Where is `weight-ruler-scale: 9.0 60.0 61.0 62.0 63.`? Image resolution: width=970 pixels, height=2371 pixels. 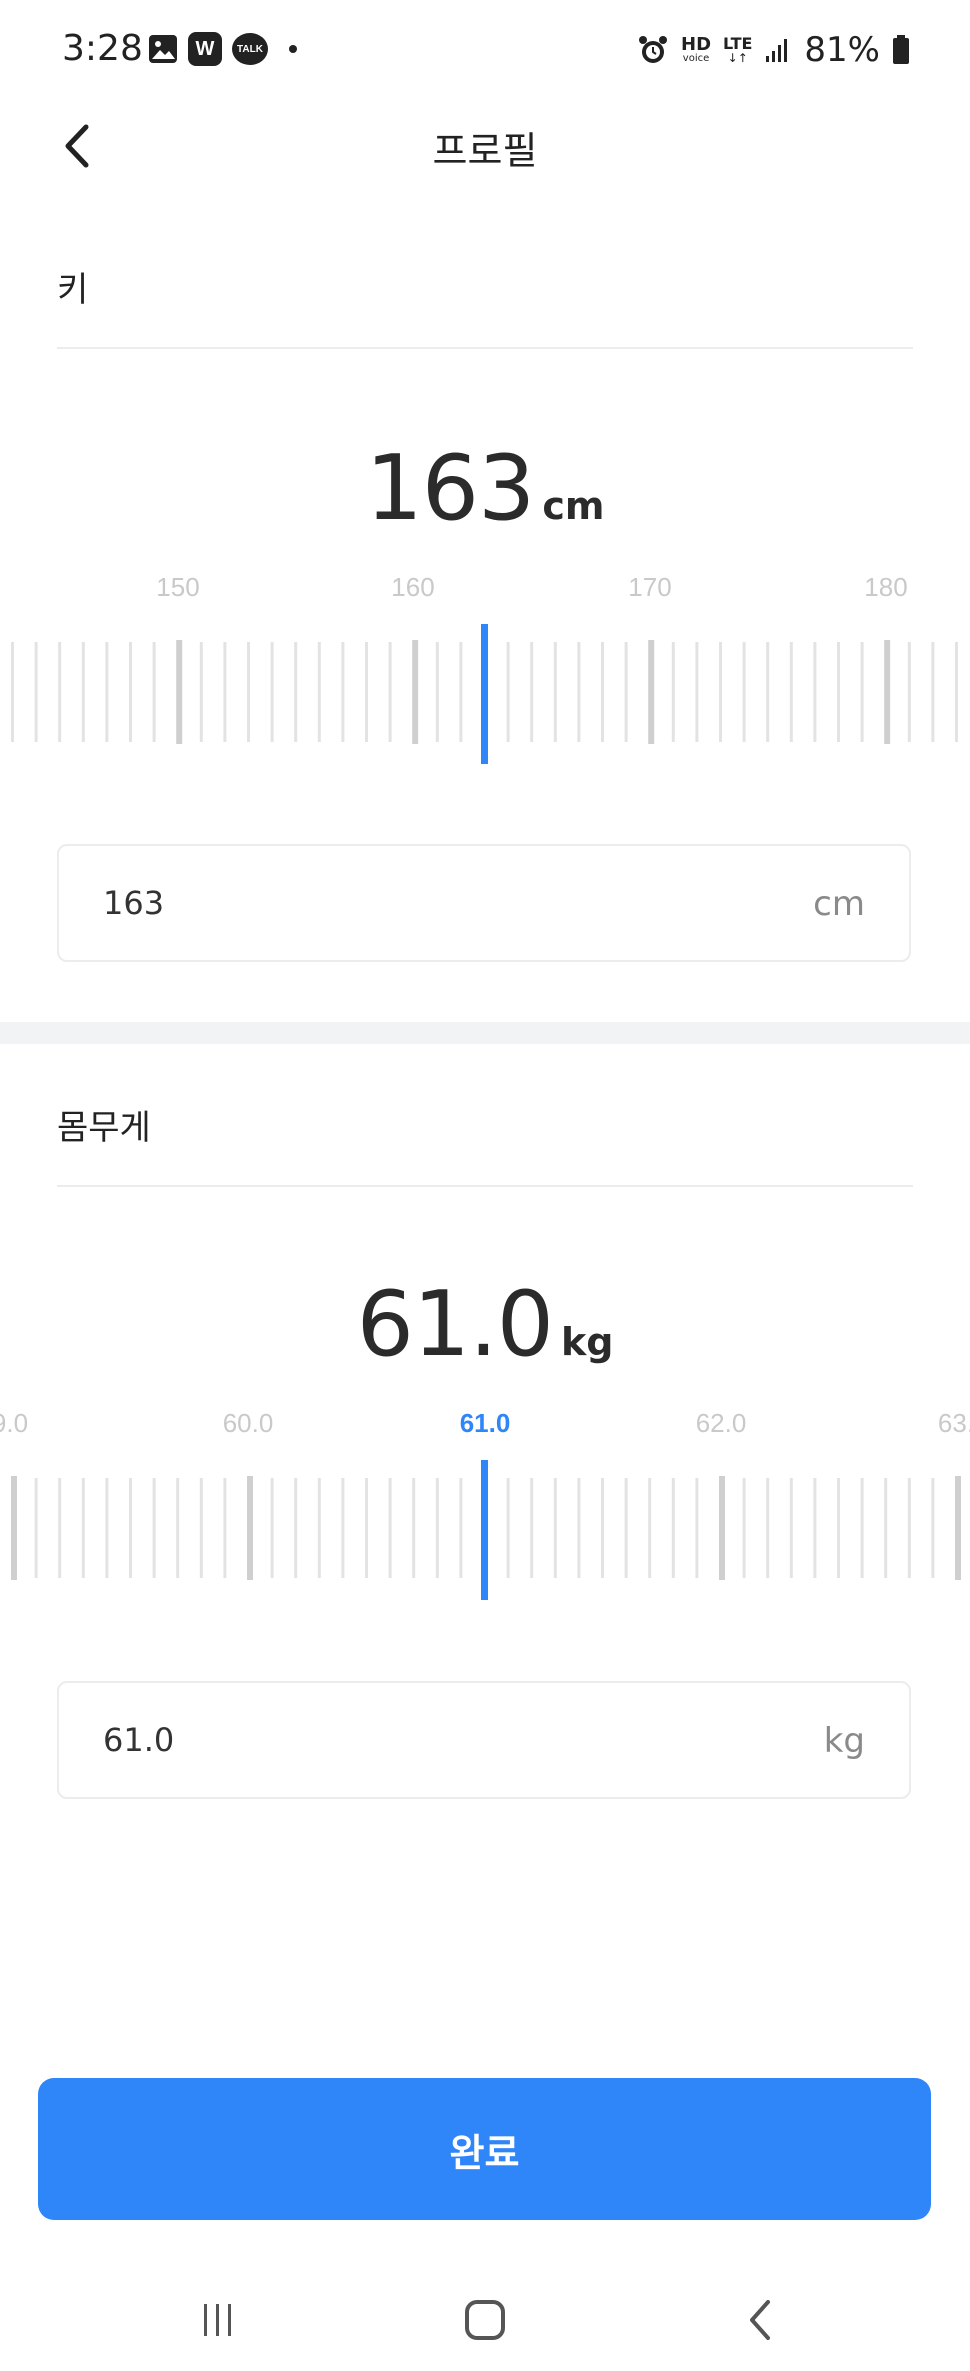
weight-ruler-scale: 9.0 60.0 61.0 62.0 63. is located at coordinates (485, 1497).